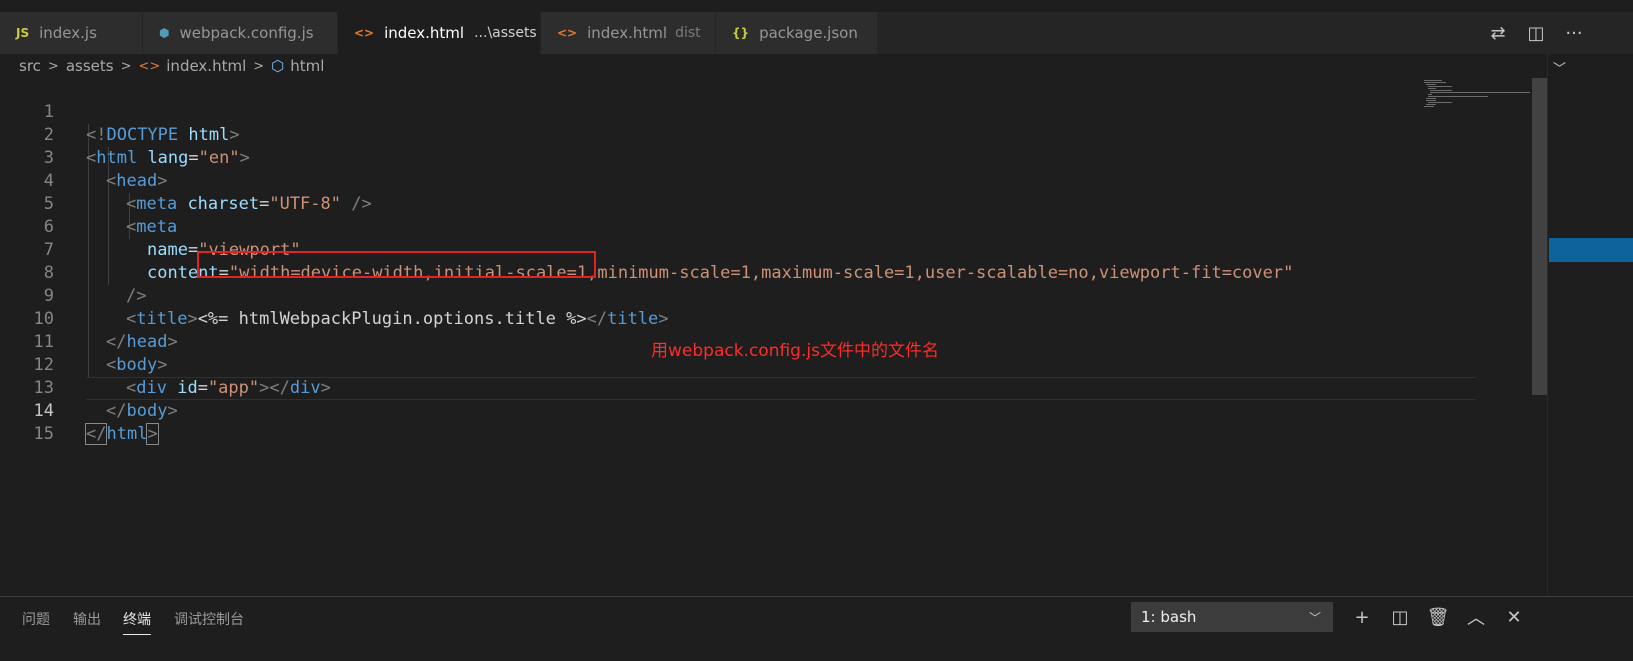 This screenshot has height=661, width=1633. I want to click on code-line: 3 <head>, so click(740, 157).